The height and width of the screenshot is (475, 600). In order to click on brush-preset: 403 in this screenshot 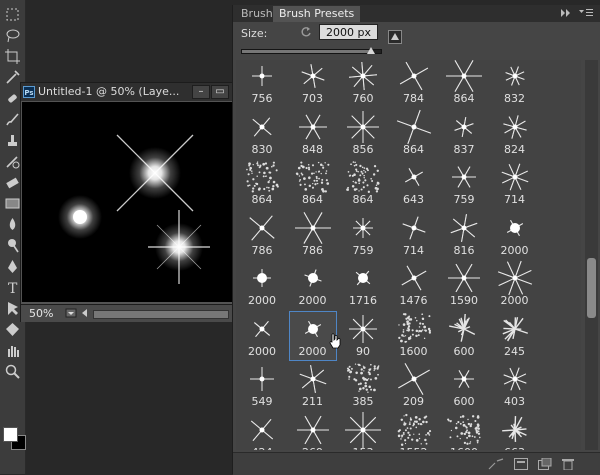, I will do `click(515, 386)`.